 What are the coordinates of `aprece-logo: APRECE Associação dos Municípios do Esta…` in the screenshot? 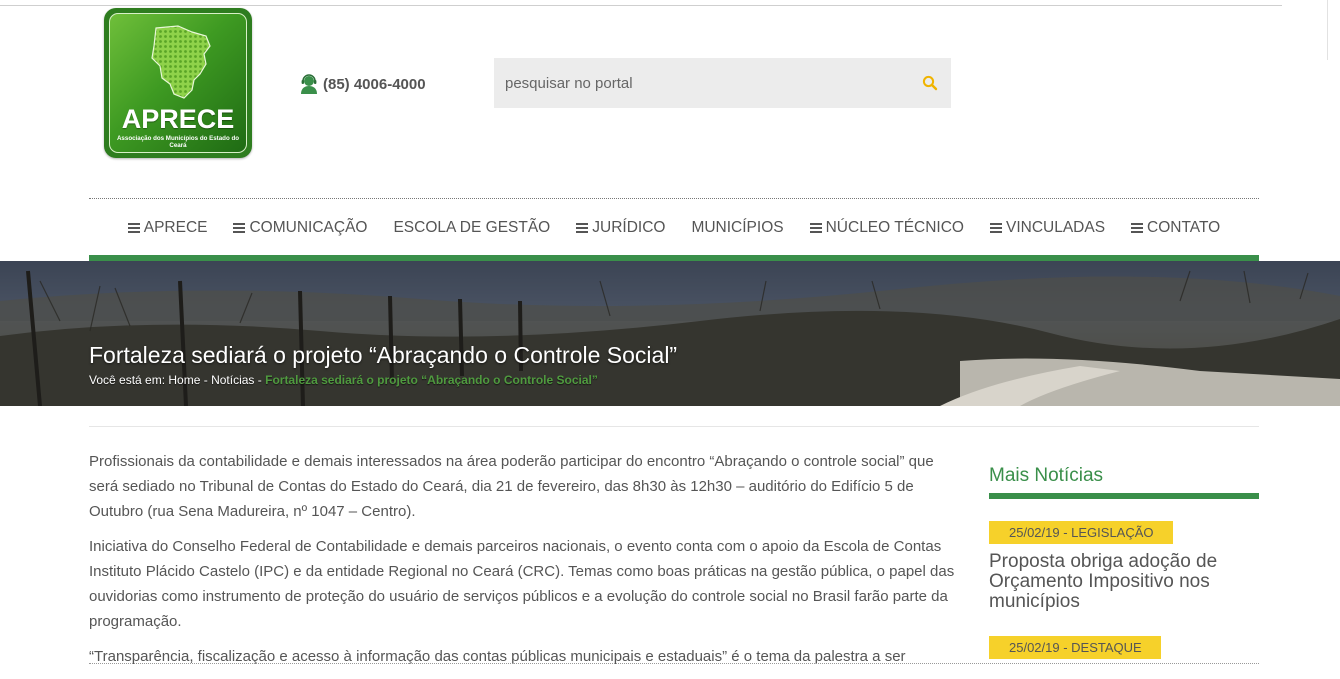 It's located at (178, 83).